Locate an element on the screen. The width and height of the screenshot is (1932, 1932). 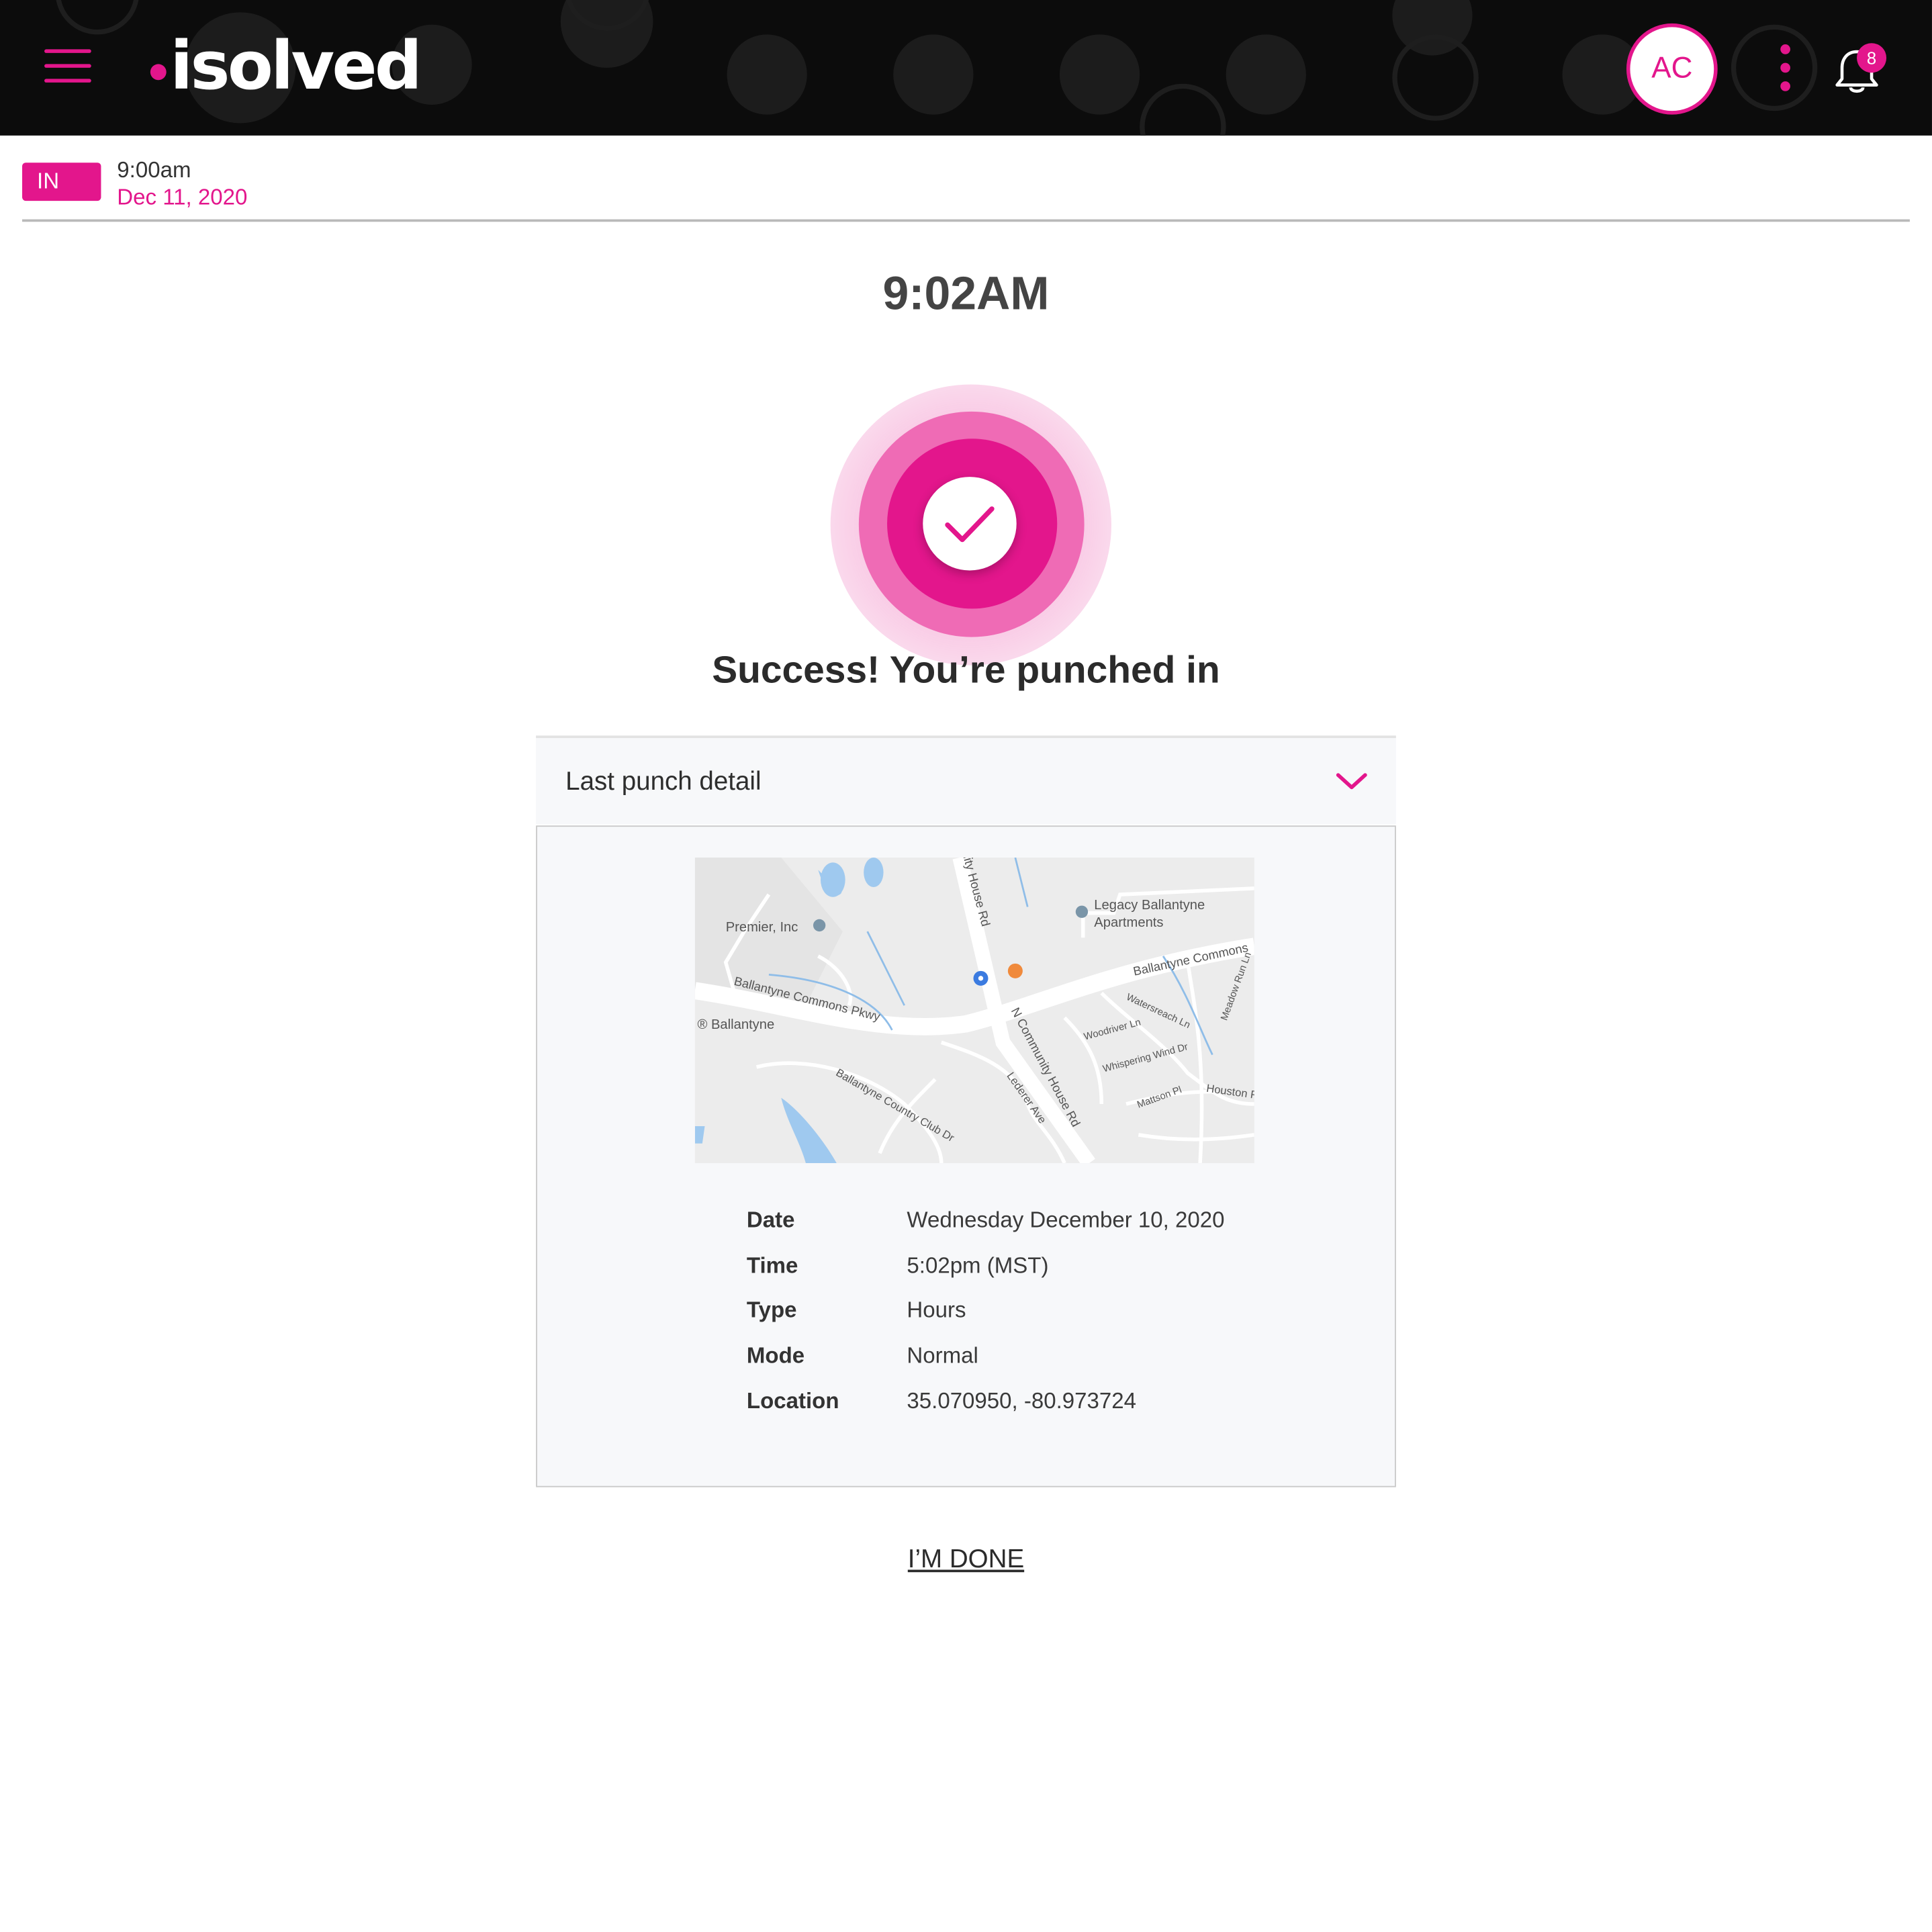
detail-label: Type is located at coordinates (771, 1309).